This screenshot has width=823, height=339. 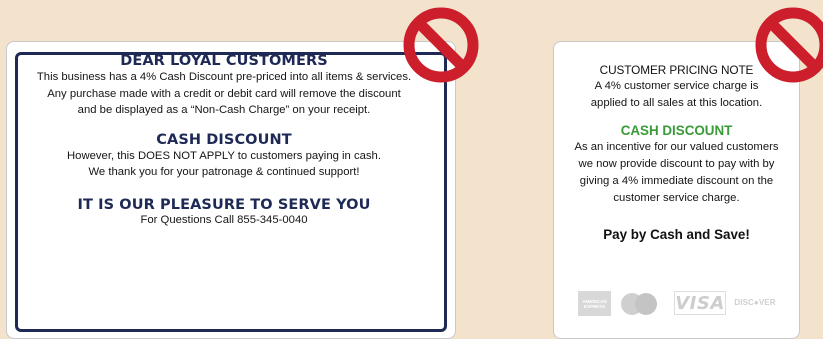 What do you see at coordinates (642, 304) in the screenshot?
I see `mastercard-logo-icon` at bounding box center [642, 304].